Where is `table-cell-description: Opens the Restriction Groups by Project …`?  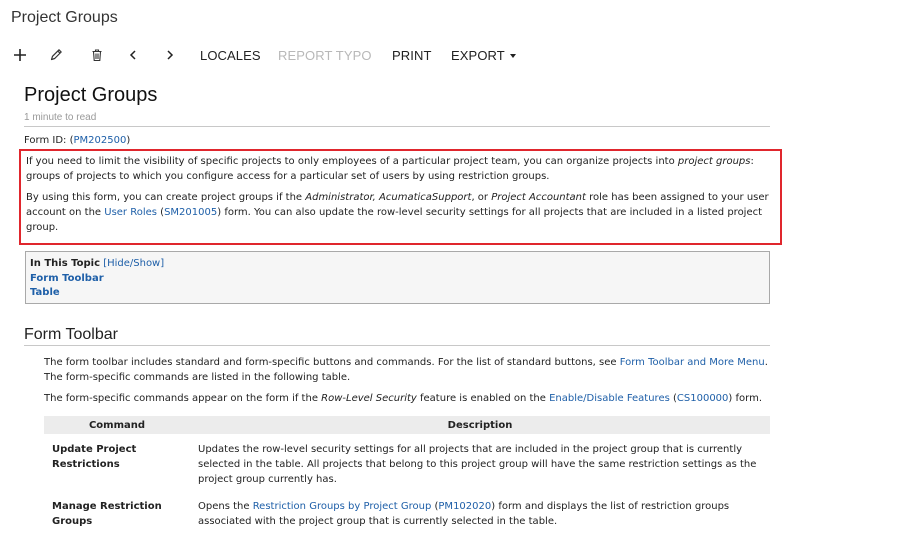 table-cell-description: Opens the Restriction Groups by Project … is located at coordinates (480, 514).